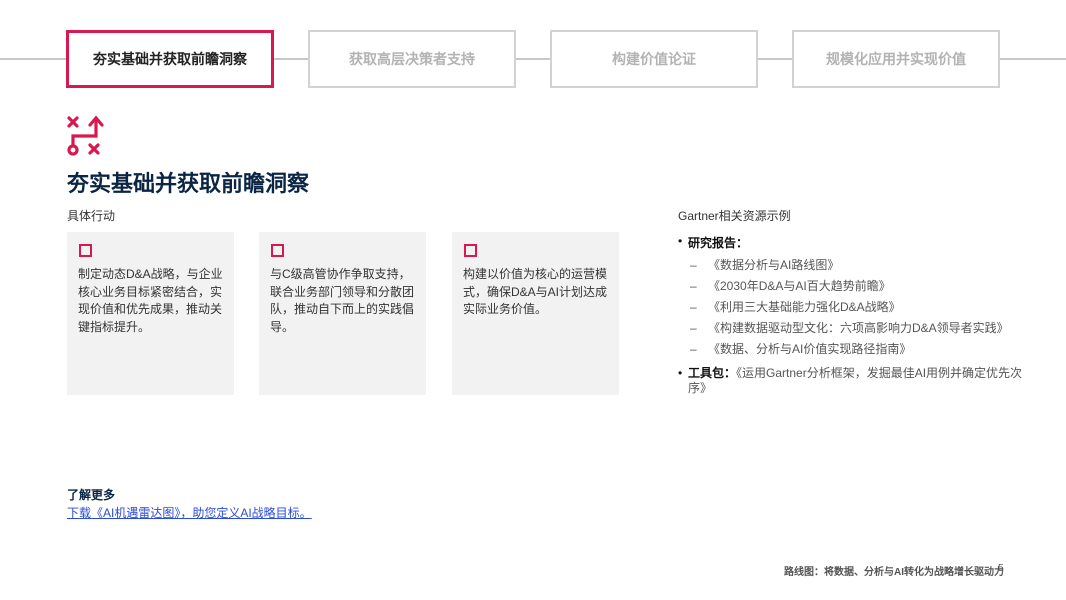 This screenshot has width=1066, height=600. Describe the element at coordinates (810, 349) in the screenshot. I see `research-report-title: 《数据、分析与AI价值实现路径指南》` at that location.